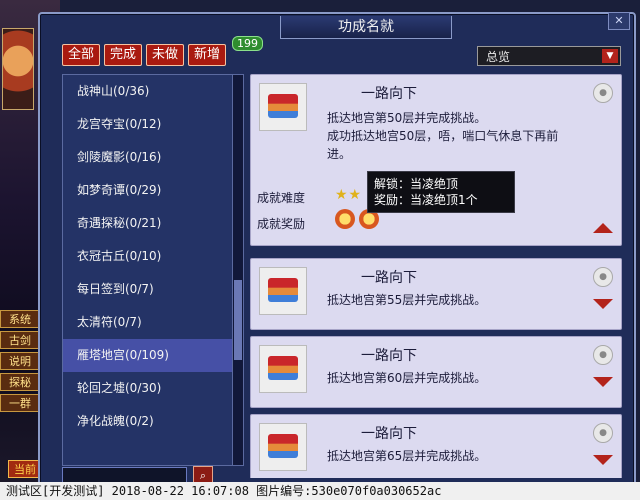 The width and height of the screenshot is (640, 500). I want to click on card-description: 抵达地宫第50层并完成挑战。 成功抵达地宫50层，唔，喘口气休息下再前 进。, so click(442, 136).